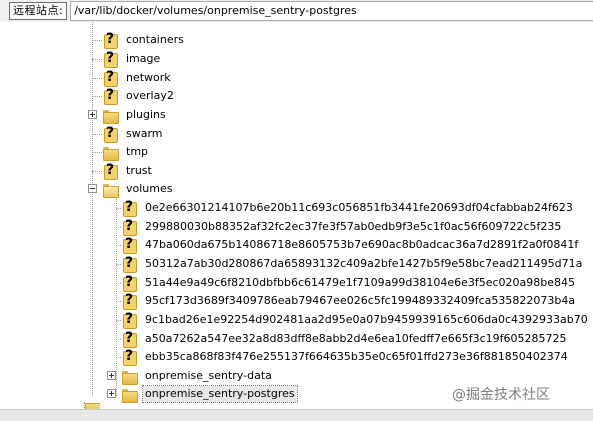  I want to click on tree-item-overlay2: overlay2, so click(134, 96).